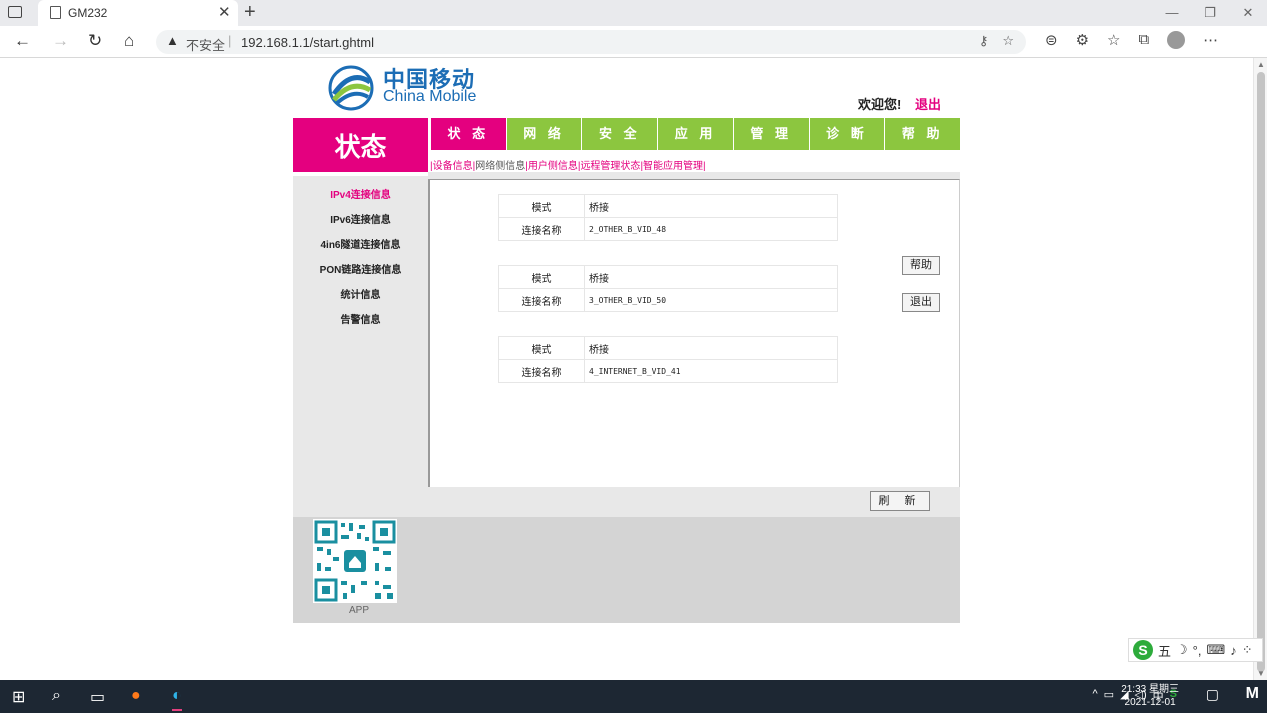 This screenshot has width=1267, height=713. What do you see at coordinates (620, 134) in the screenshot?
I see `nav-security: 安 全` at bounding box center [620, 134].